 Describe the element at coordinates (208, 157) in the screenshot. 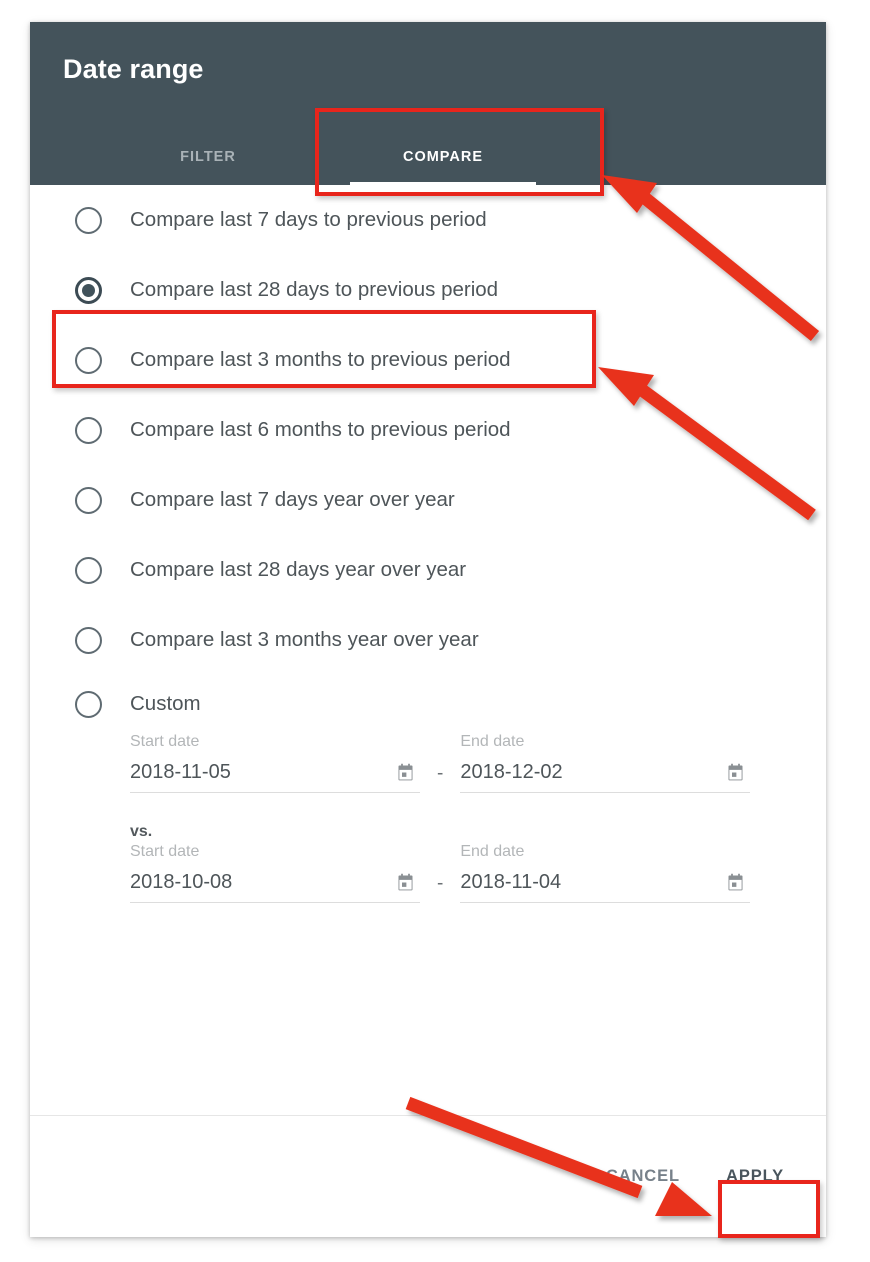

I see `tab-filter-label: FILTER` at that location.